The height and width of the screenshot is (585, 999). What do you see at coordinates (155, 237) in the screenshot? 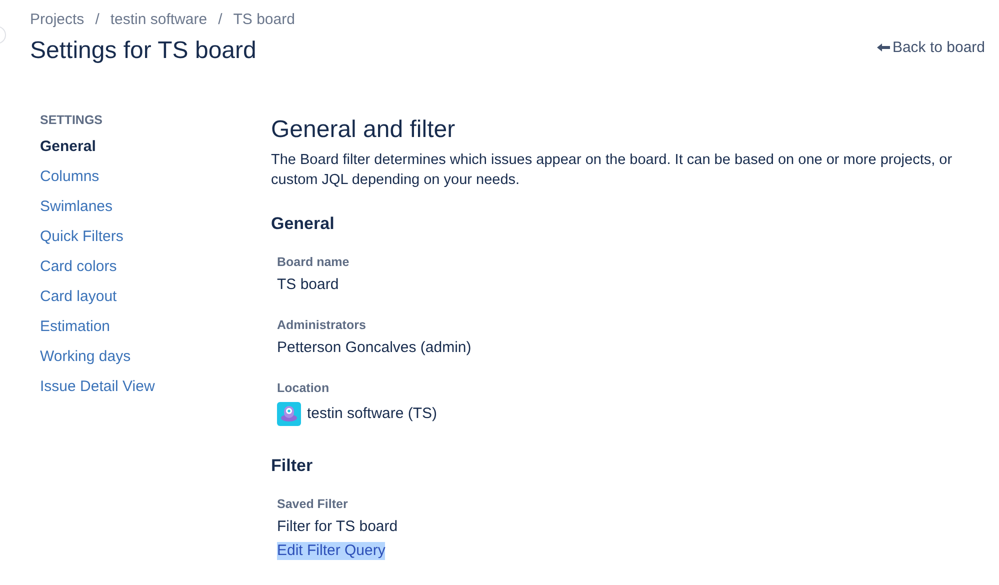
I see `sidebar-item: Quick Filters` at bounding box center [155, 237].